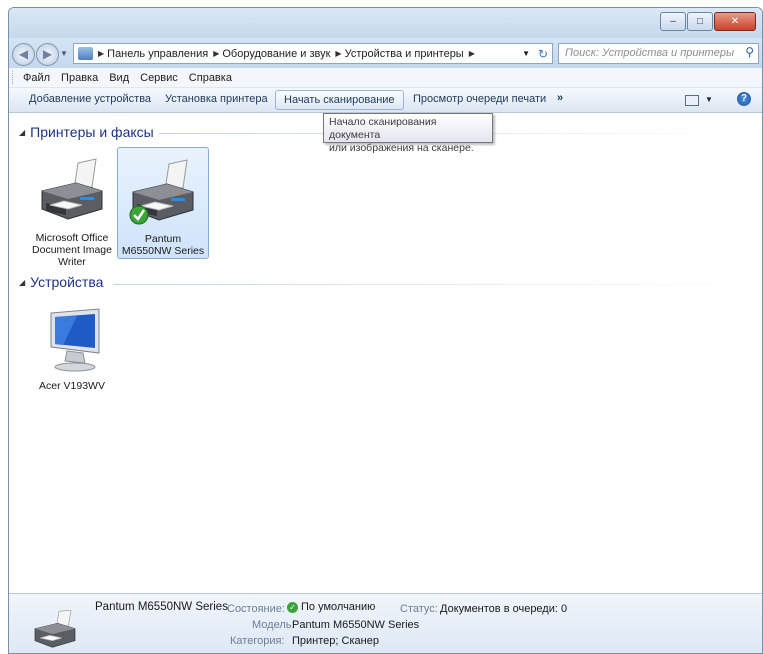  I want to click on details-device-name: Pantum M6550NW Series, so click(161, 607).